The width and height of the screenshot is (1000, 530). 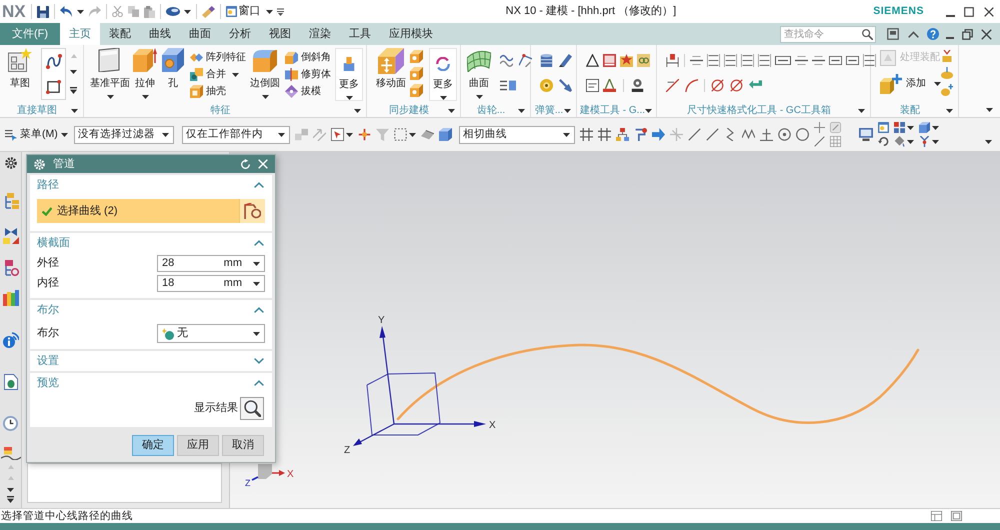 What do you see at coordinates (883, 127) in the screenshot?
I see `window-icon` at bounding box center [883, 127].